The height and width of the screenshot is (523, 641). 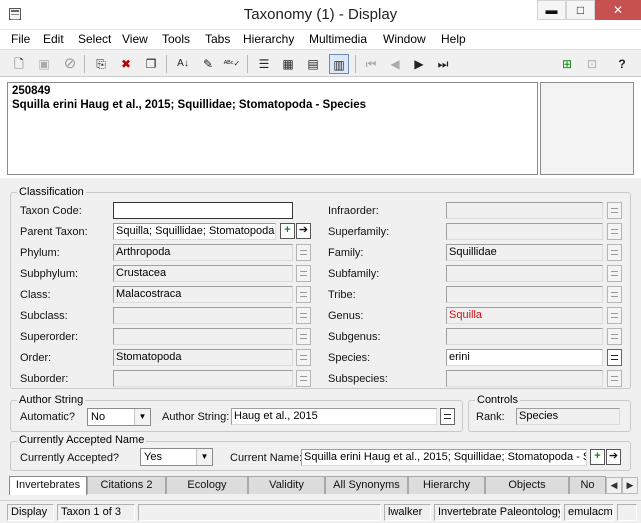 What do you see at coordinates (176, 457) in the screenshot?
I see `currently-accepted-select: Yes ▼` at bounding box center [176, 457].